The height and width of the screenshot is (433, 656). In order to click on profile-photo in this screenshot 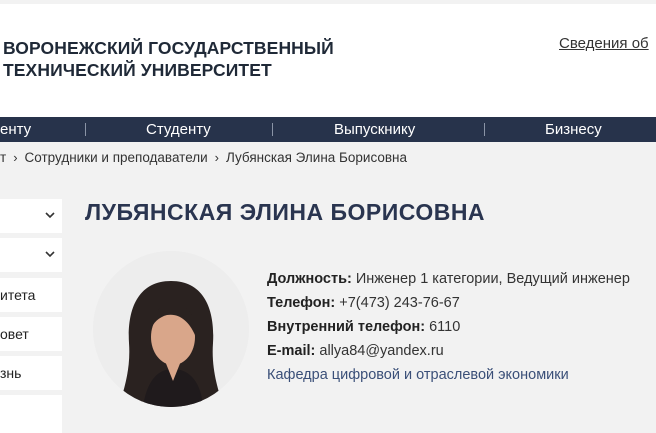, I will do `click(171, 329)`.